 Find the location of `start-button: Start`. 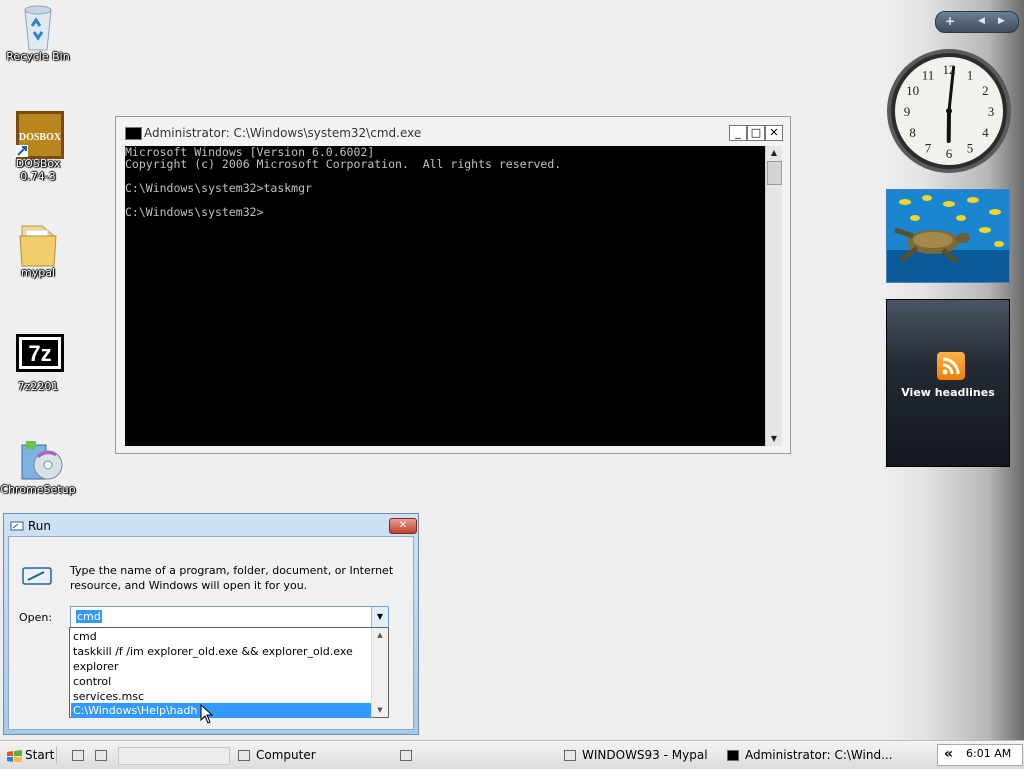

start-button: Start is located at coordinates (39, 755).